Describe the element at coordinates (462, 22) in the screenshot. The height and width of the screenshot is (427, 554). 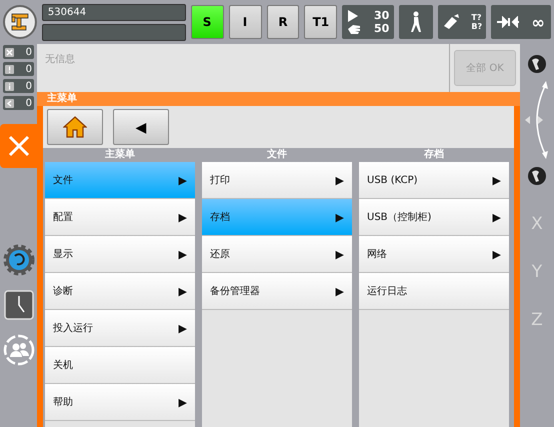
I see `tool-base-panel: T? B?` at that location.